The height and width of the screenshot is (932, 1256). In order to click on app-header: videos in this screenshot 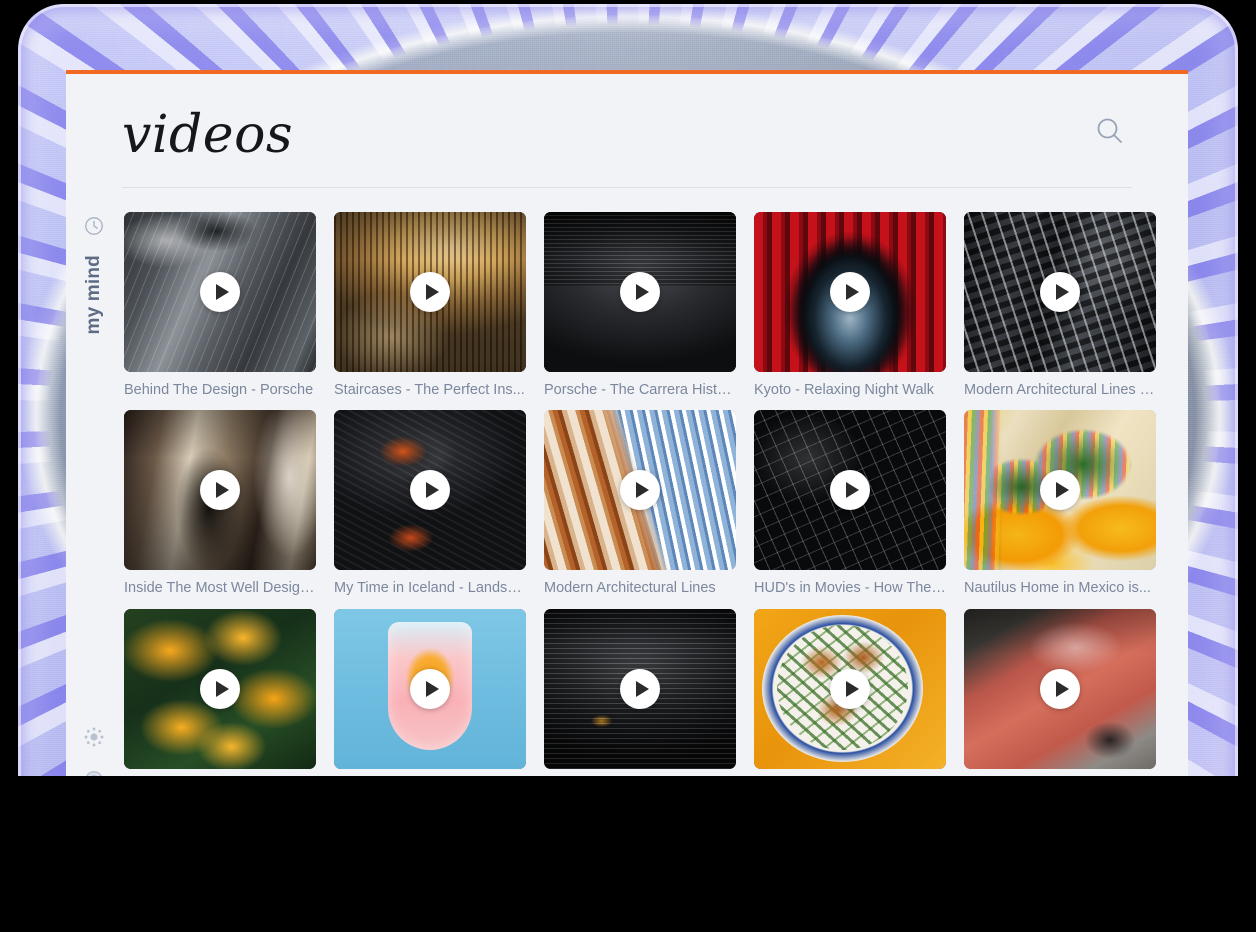, I will do `click(627, 131)`.